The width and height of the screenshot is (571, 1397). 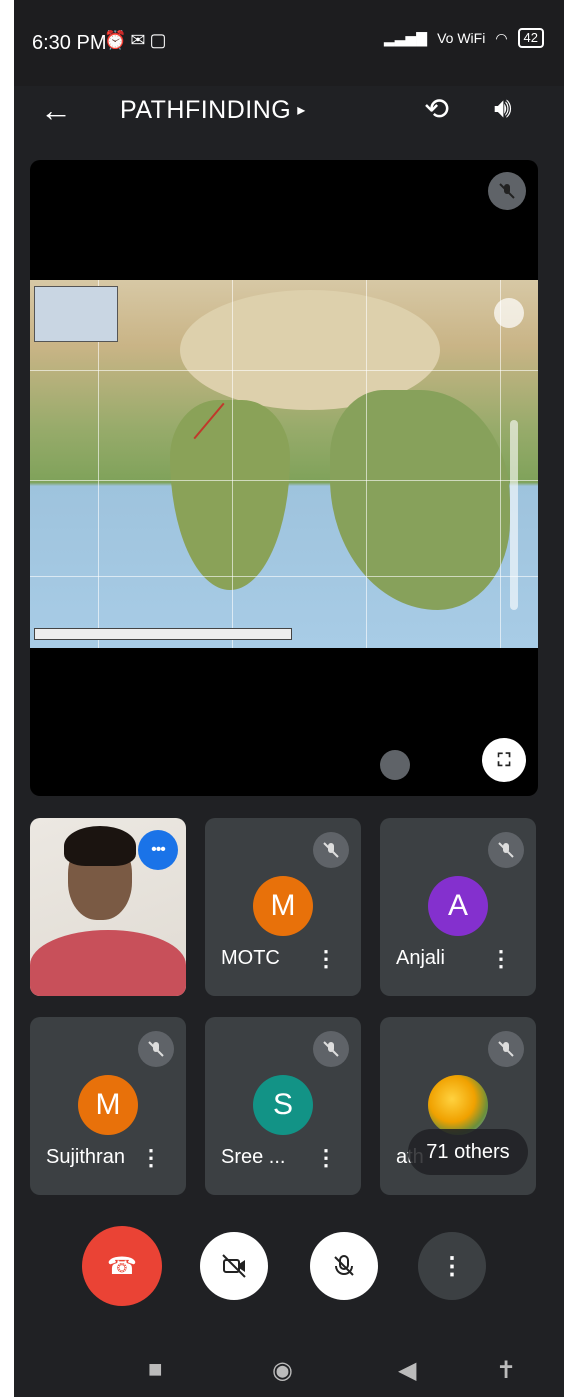 I want to click on more-options-button: ⋮, so click(x=452, y=1266).